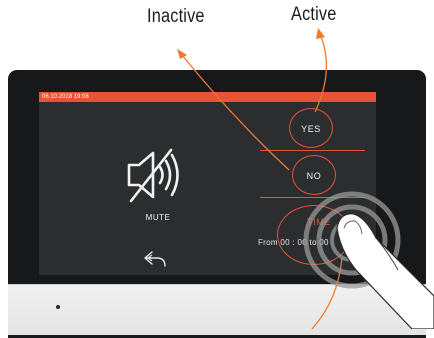  Describe the element at coordinates (207, 97) in the screenshot. I see `status-bar: 06.10.2018 19:08` at that location.